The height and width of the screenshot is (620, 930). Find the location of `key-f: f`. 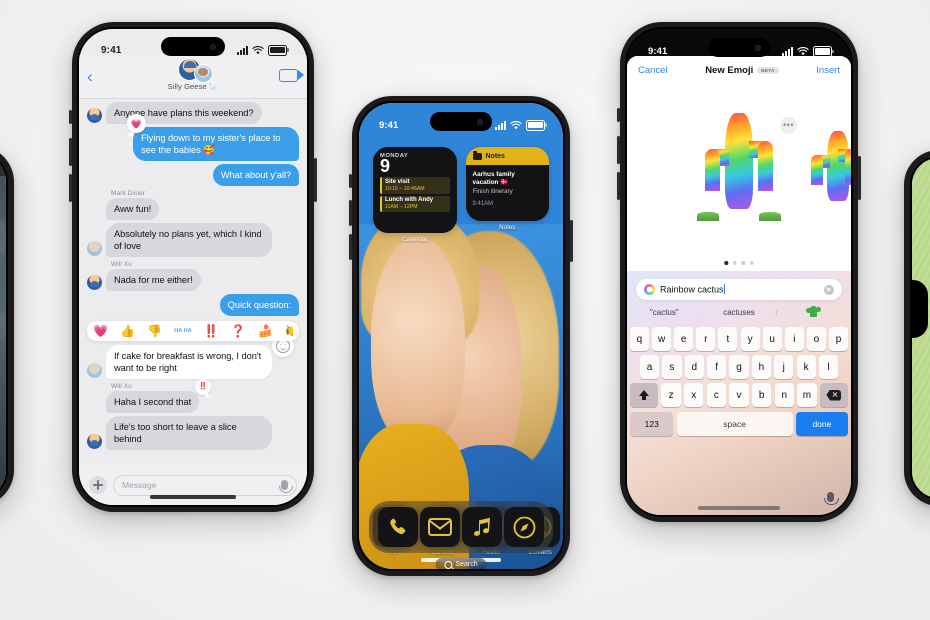

key-f: f is located at coordinates (717, 367).